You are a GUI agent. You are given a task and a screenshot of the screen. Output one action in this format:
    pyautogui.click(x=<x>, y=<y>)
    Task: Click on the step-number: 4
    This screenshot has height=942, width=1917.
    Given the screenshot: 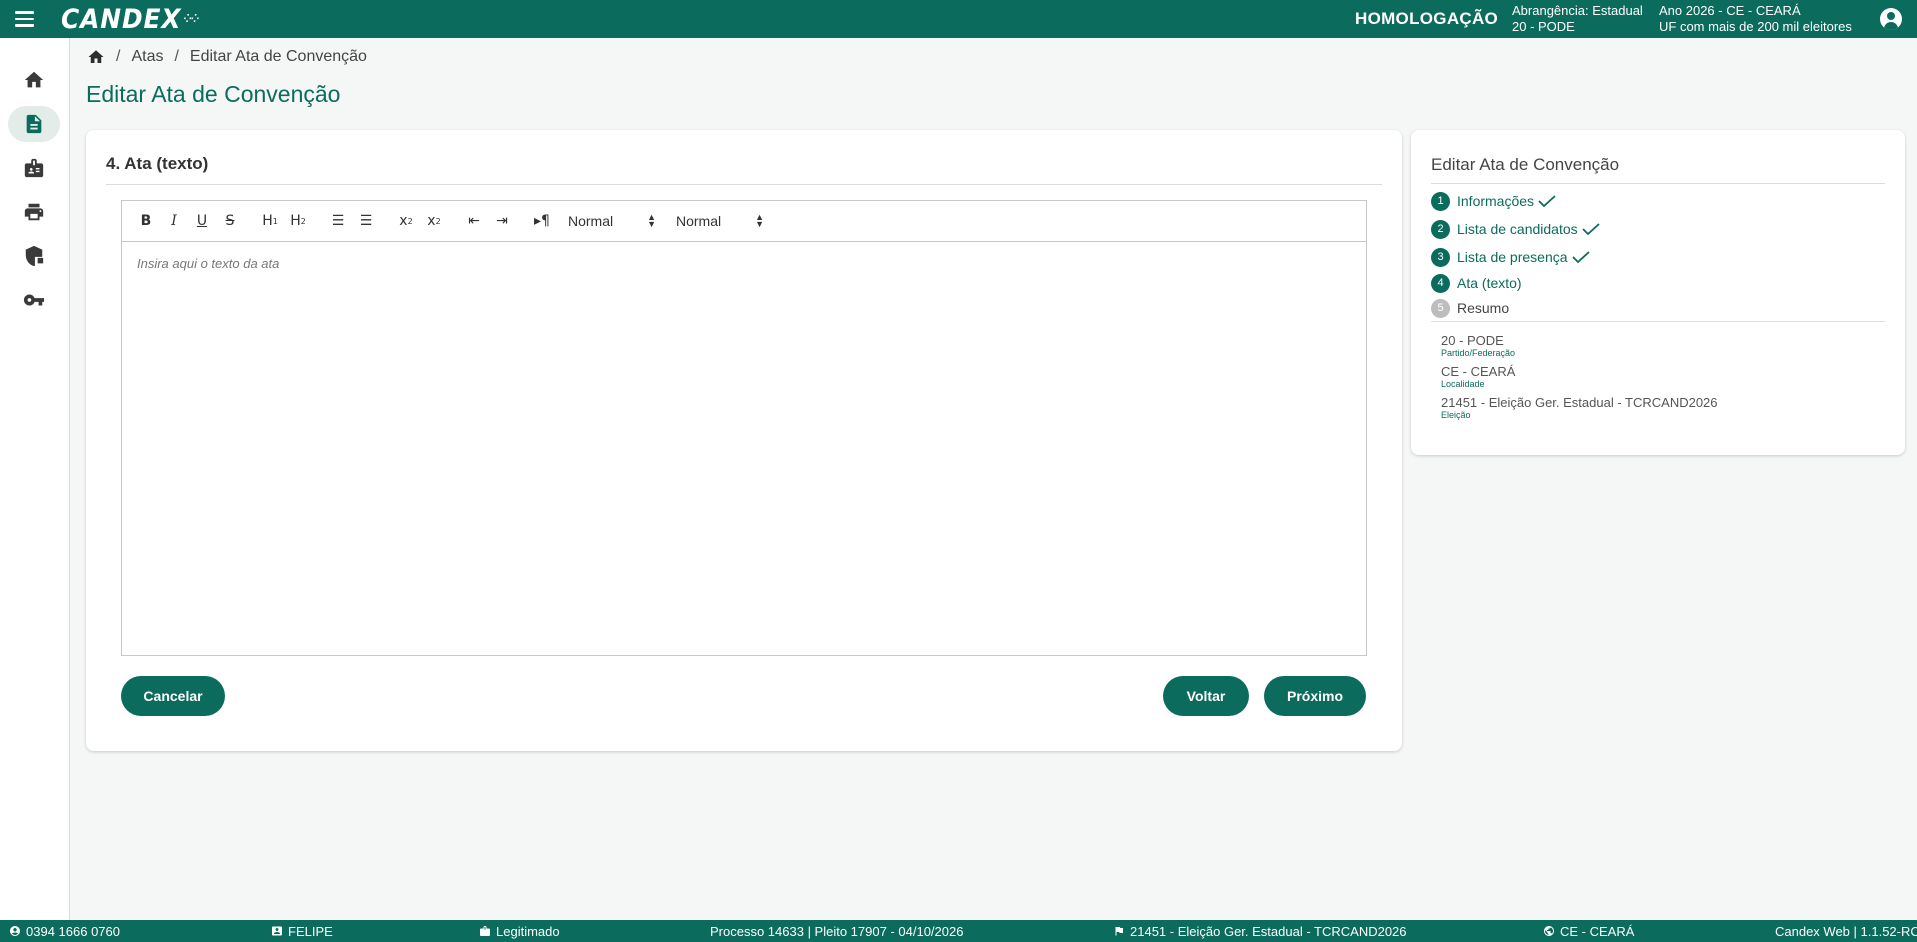 What is the action you would take?
    pyautogui.click(x=1440, y=283)
    